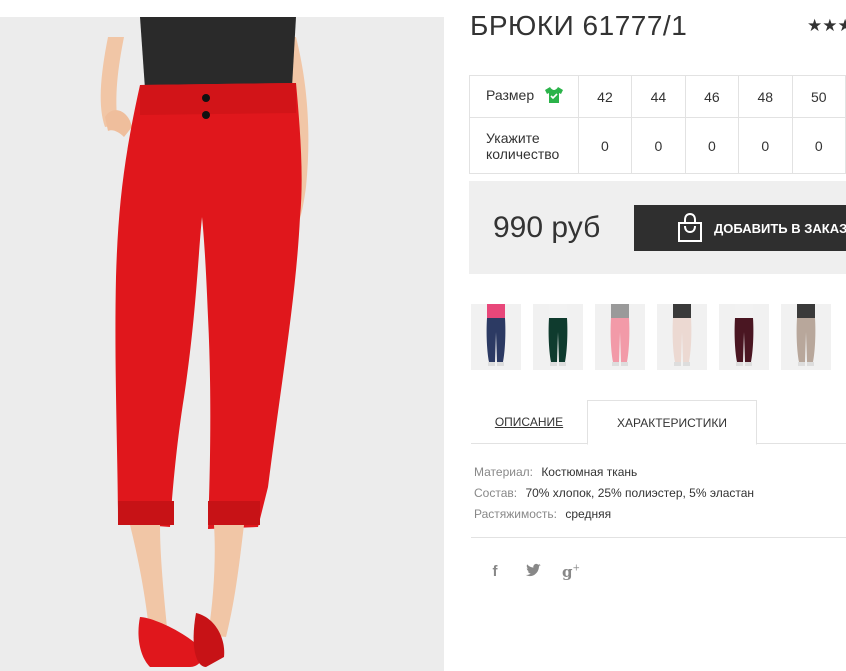  I want to click on spec-stretch: Растяжимость: средняя, so click(614, 514).